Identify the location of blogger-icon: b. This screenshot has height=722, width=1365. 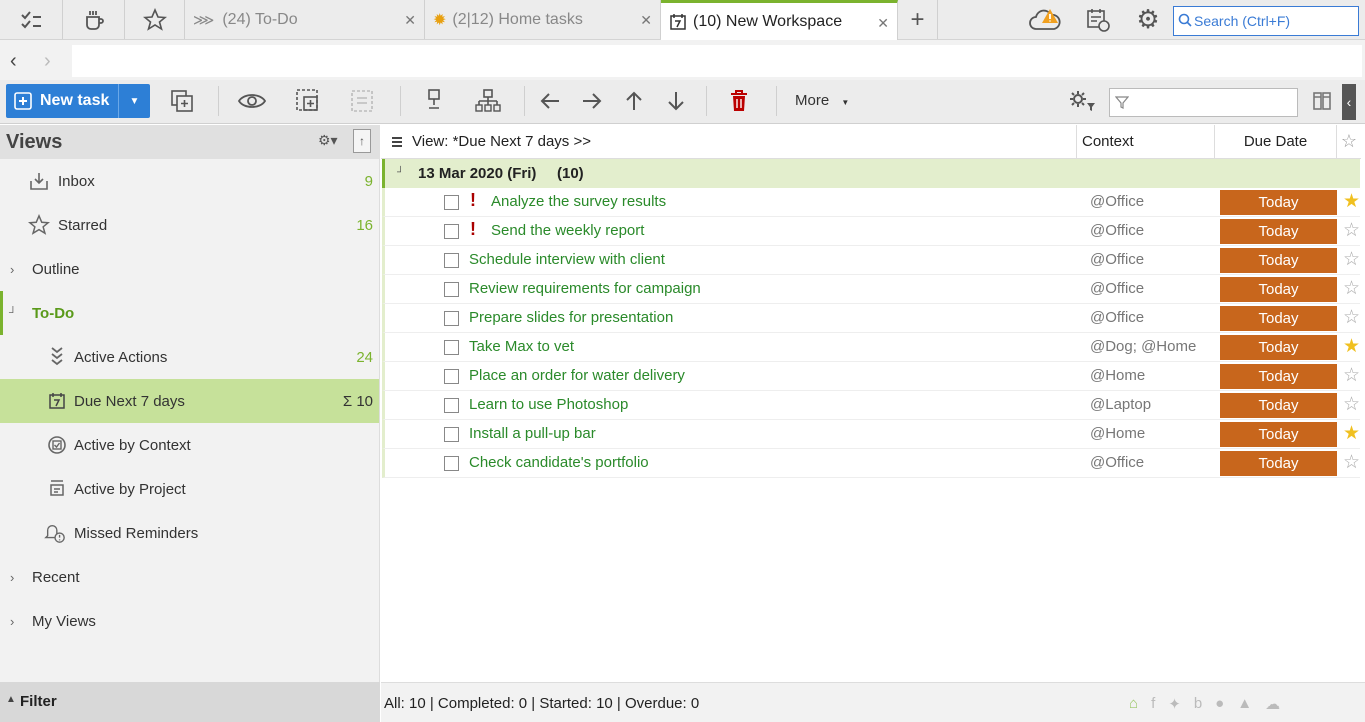
(1198, 704).